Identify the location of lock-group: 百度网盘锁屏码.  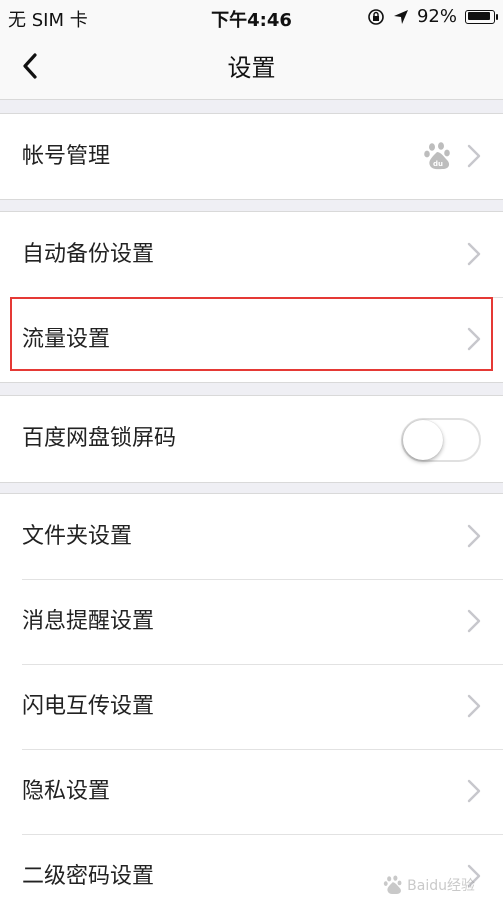
(251, 439).